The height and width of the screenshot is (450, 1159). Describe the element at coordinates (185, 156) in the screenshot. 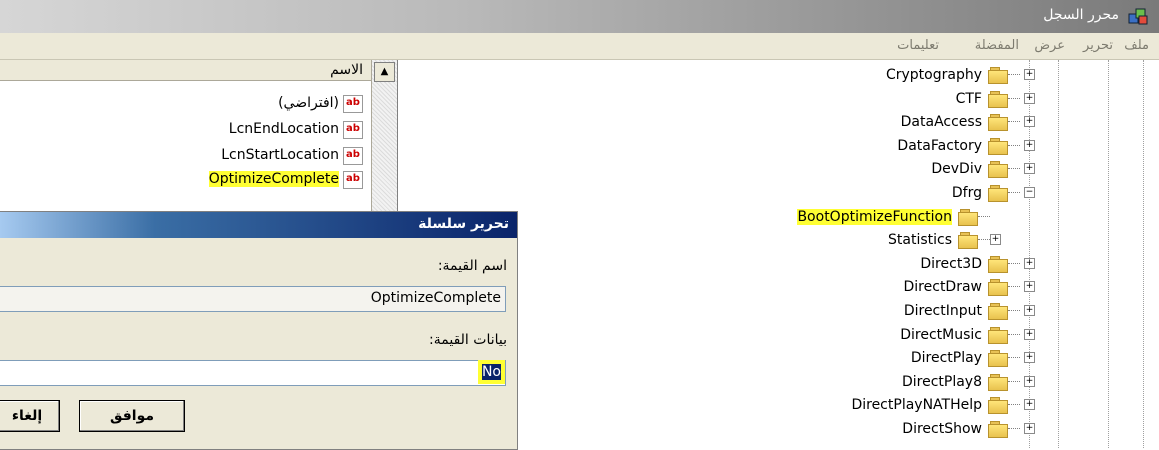

I see `value-row: ab LcnStartLocation` at that location.